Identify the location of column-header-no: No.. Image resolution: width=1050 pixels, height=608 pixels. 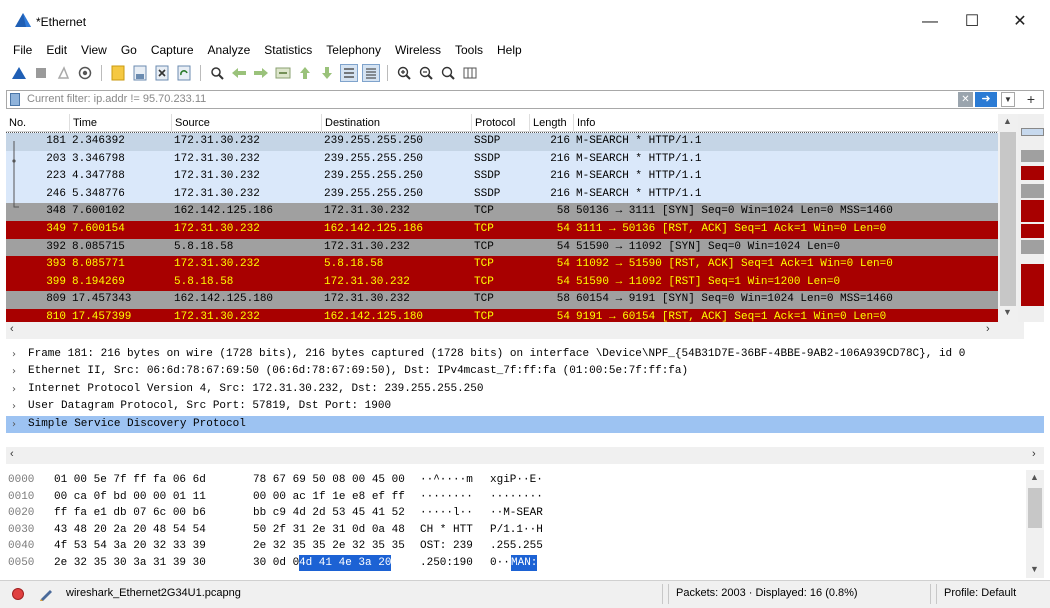
(38, 123).